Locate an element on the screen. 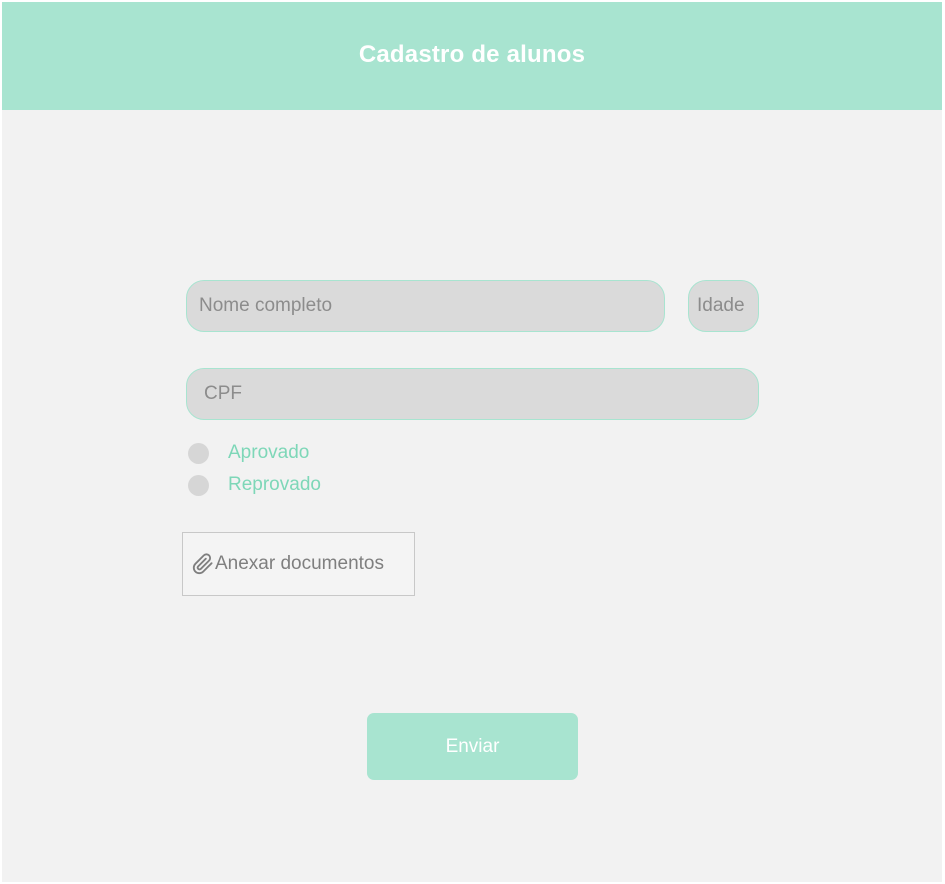 The image size is (945, 884). attach-documents-label: Anexar documentos is located at coordinates (299, 563).